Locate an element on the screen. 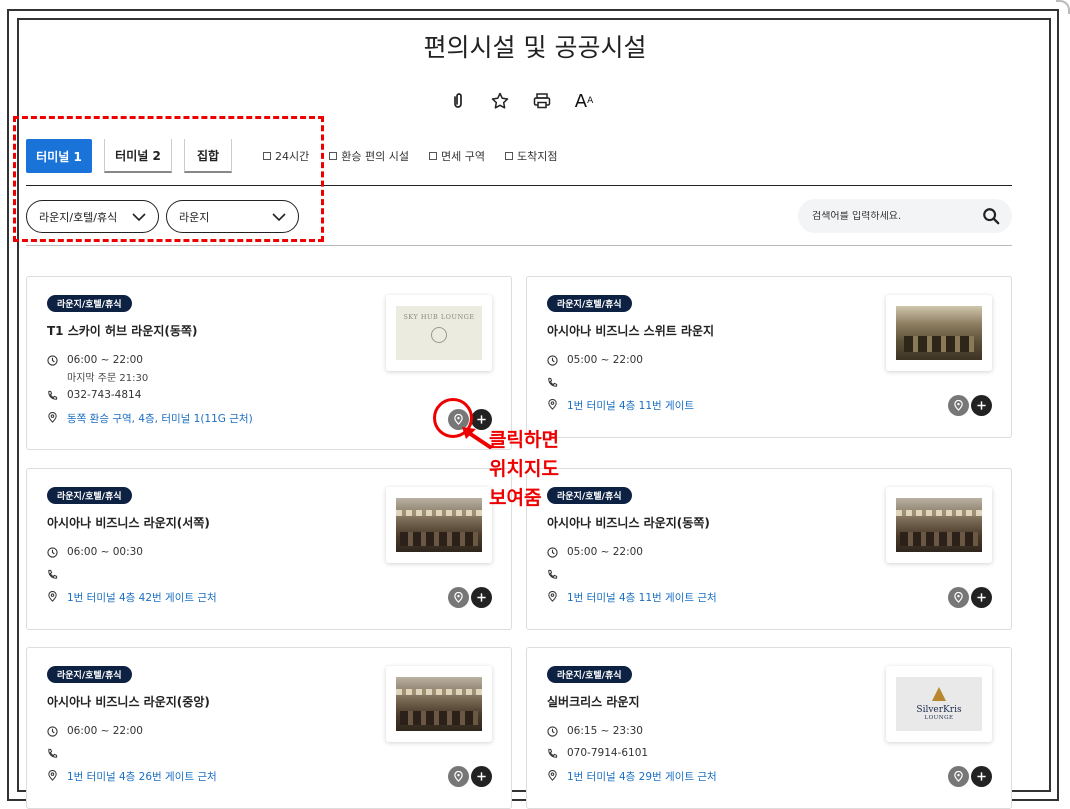 Image resolution: width=1070 pixels, height=809 pixels. bird-logo-mark is located at coordinates (939, 694).